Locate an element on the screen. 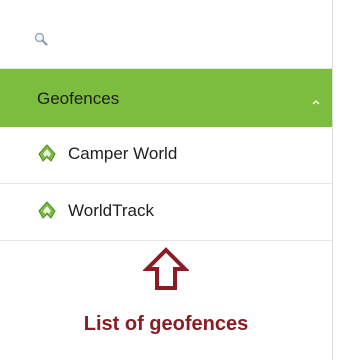 Image resolution: width=353 pixels, height=360 pixels. geofence-list-item: Camper World is located at coordinates (166, 155).